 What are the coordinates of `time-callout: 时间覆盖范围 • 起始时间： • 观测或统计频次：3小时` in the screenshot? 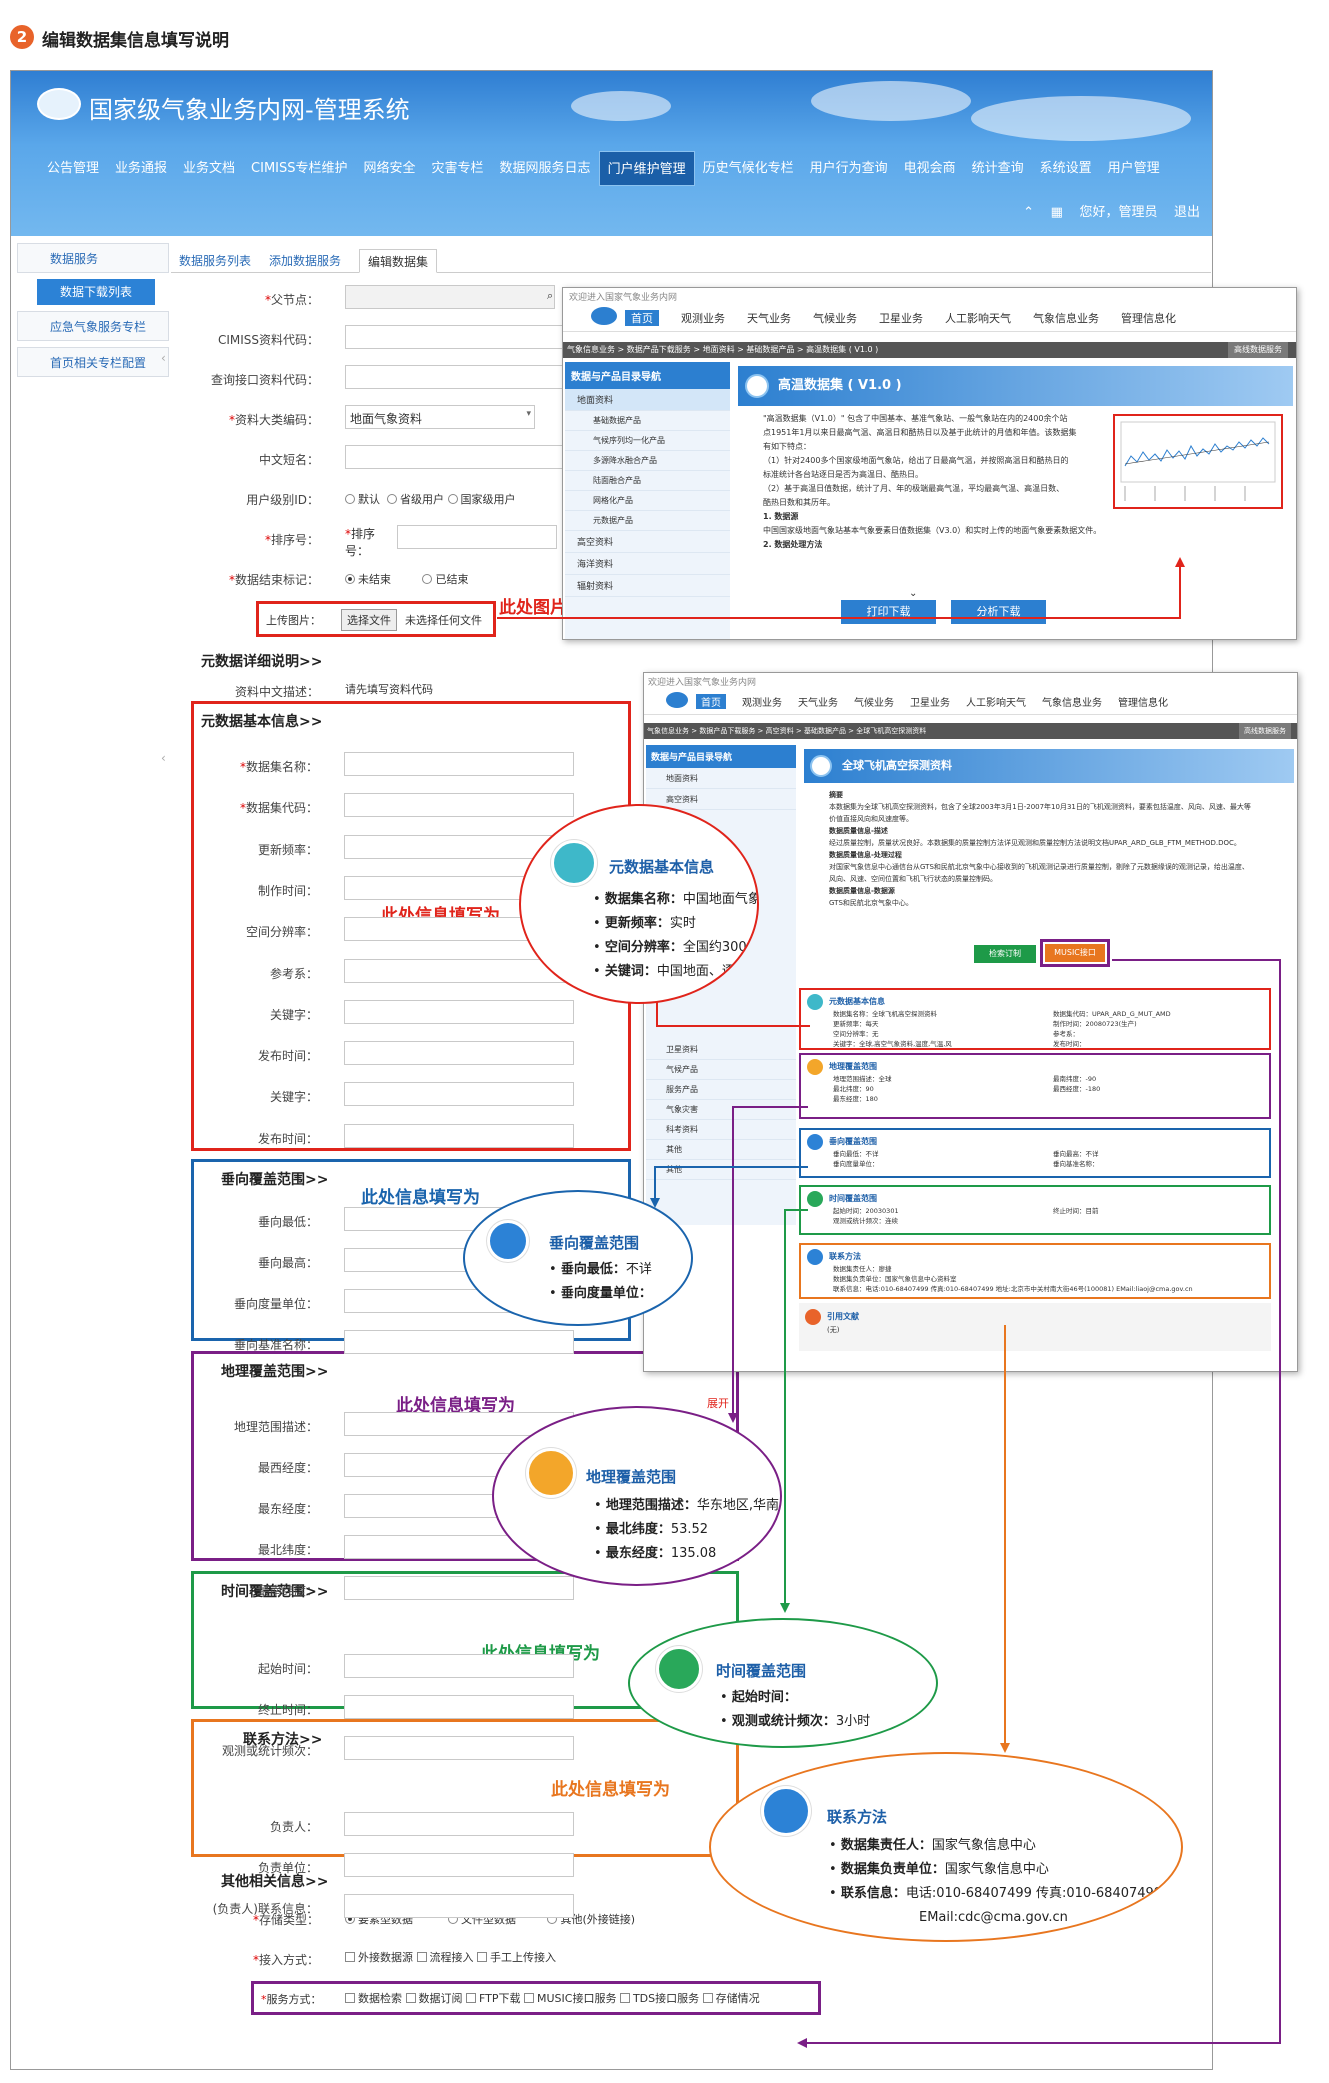 It's located at (783, 1683).